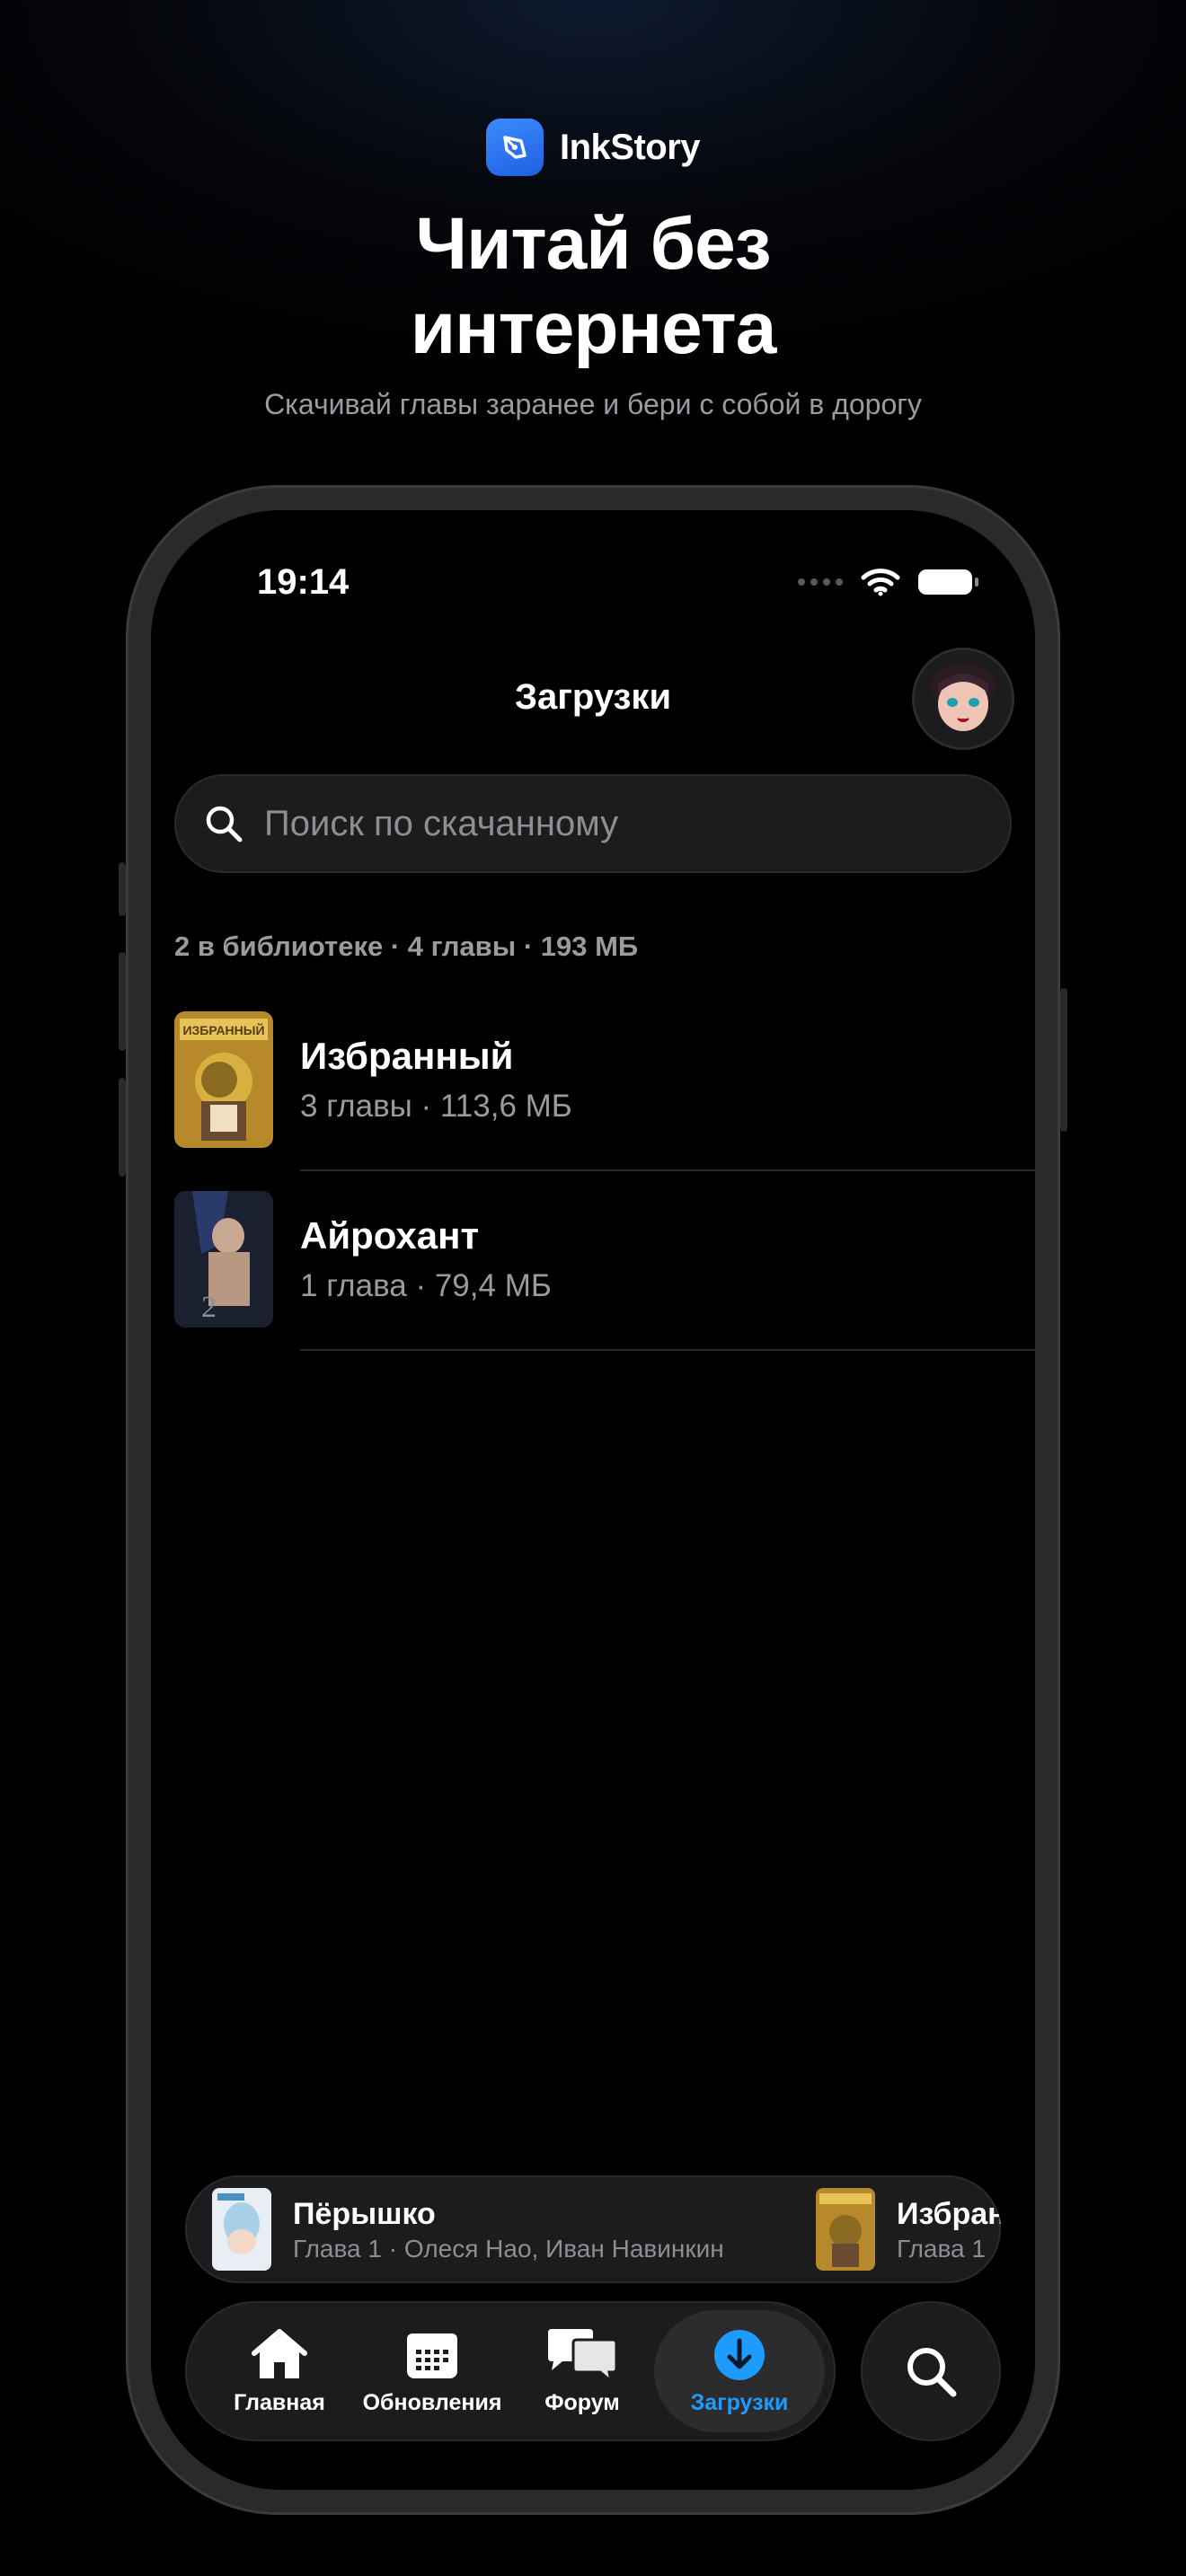 The height and width of the screenshot is (2576, 1186). I want to click on tab-label: Загрузки, so click(739, 2402).